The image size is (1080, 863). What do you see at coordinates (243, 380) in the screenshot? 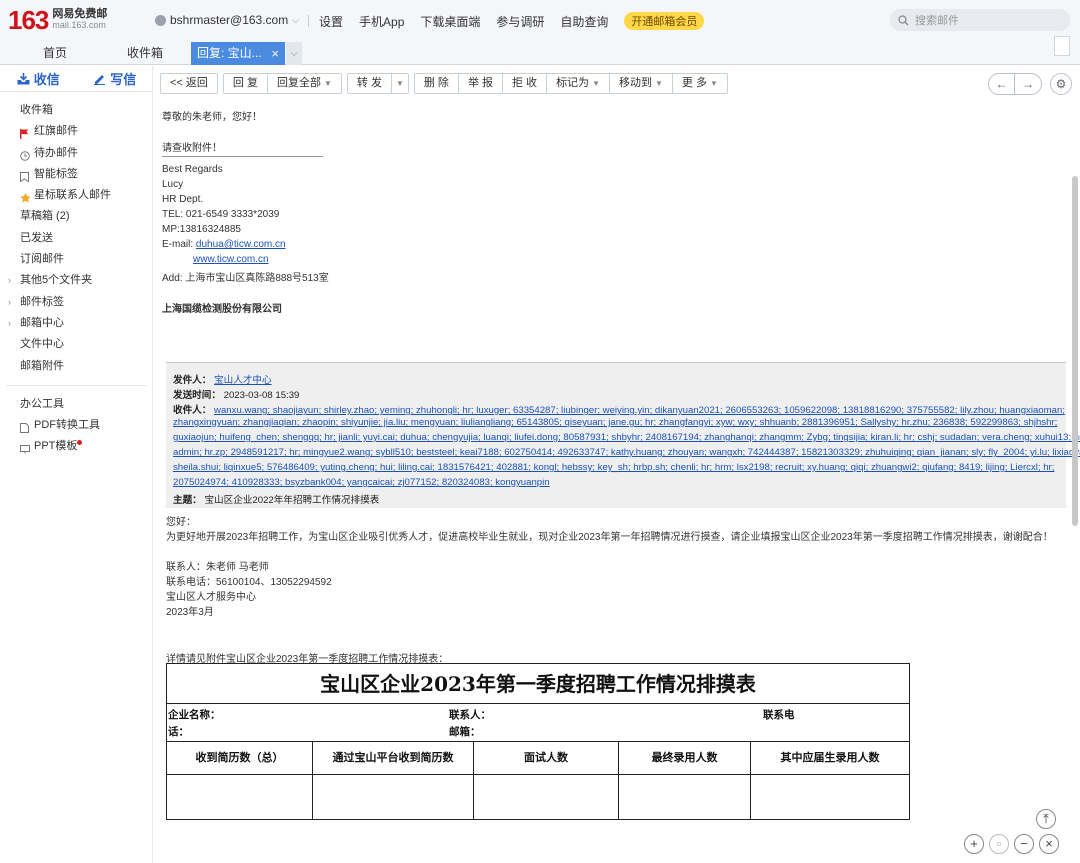
I see `sender-link: 宝山人才中心` at bounding box center [243, 380].